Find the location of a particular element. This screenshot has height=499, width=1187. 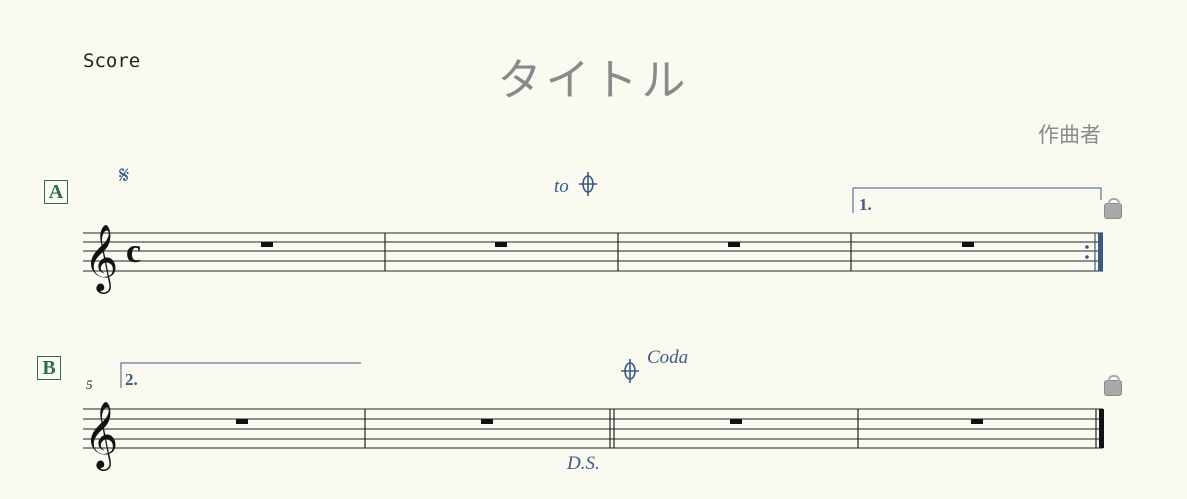

repeat-end-barline is located at coordinates (1094, 252).